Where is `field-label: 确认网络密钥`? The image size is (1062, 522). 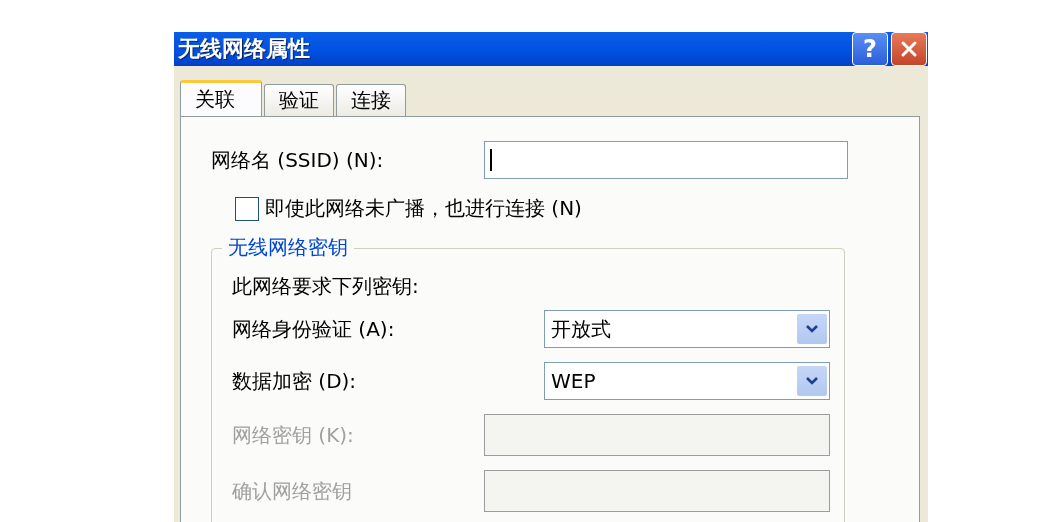
field-label: 确认网络密钥 is located at coordinates (292, 491).